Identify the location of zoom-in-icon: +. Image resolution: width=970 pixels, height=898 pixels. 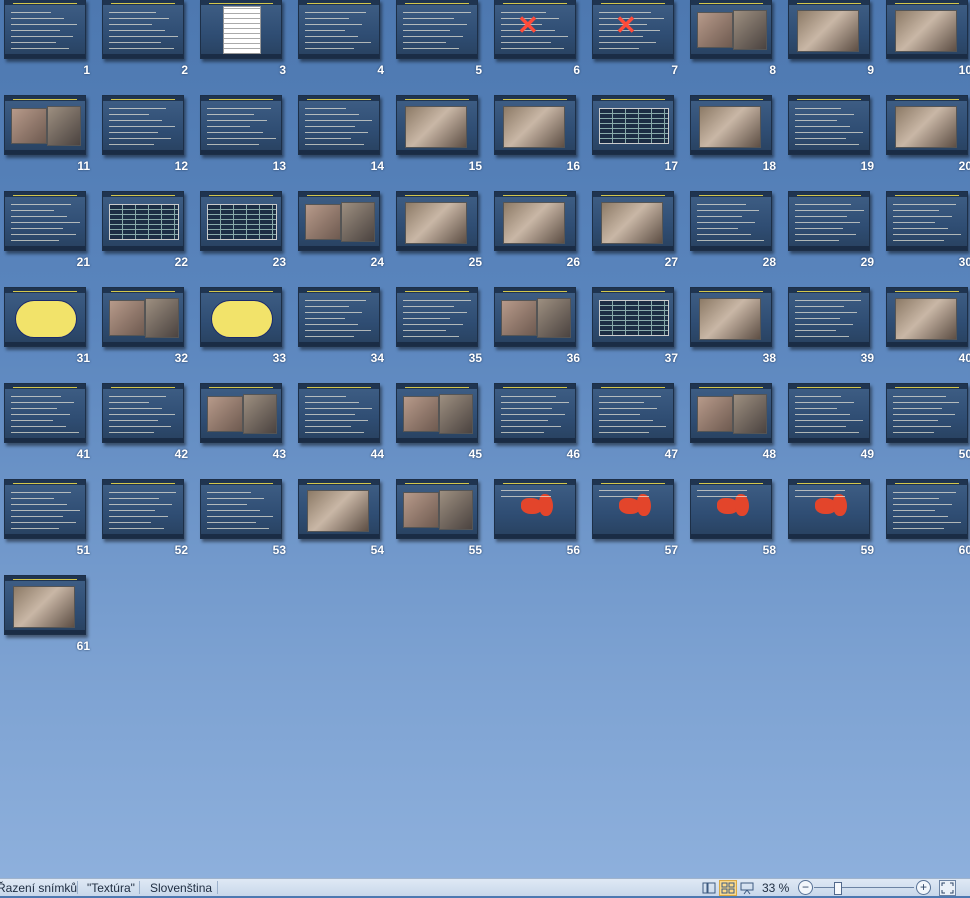
(923, 887).